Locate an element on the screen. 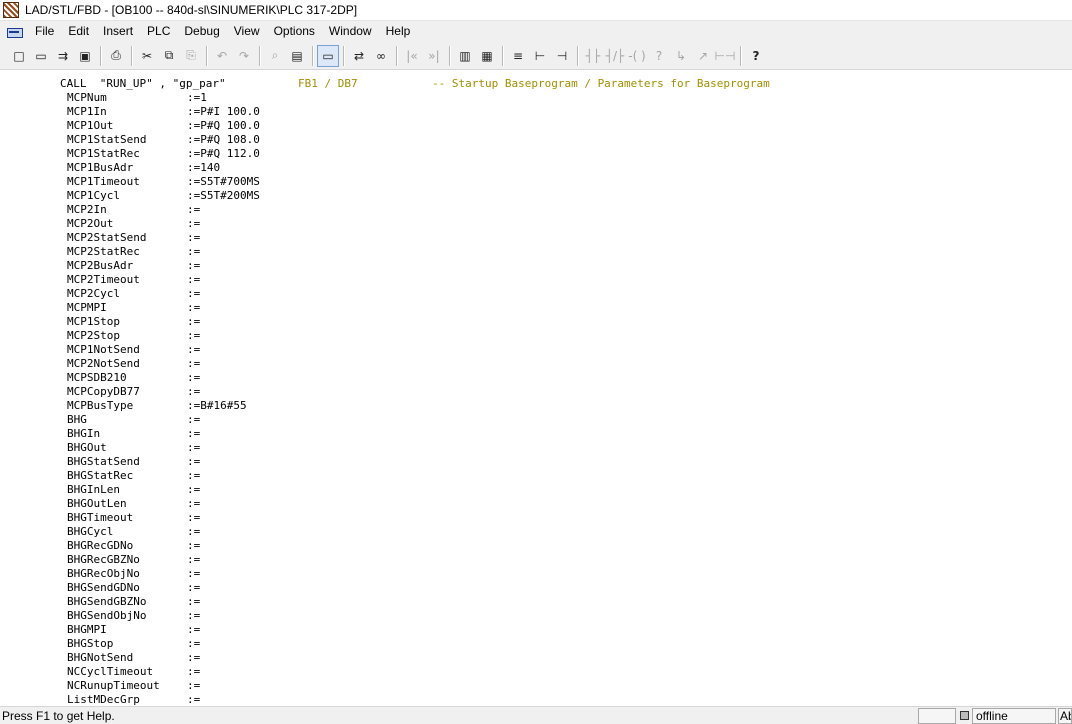 Image resolution: width=1072 pixels, height=724 pixels. module-state-icon: ▭ is located at coordinates (328, 55).